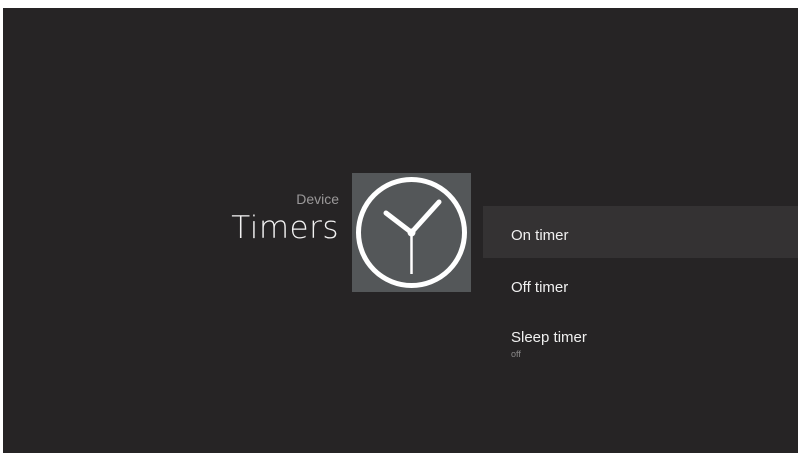  I want to click on page-title: Timers, so click(285, 228).